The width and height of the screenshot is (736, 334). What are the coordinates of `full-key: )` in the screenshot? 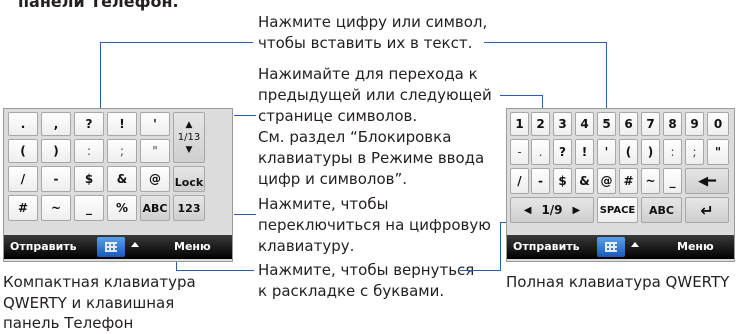 It's located at (650, 152).